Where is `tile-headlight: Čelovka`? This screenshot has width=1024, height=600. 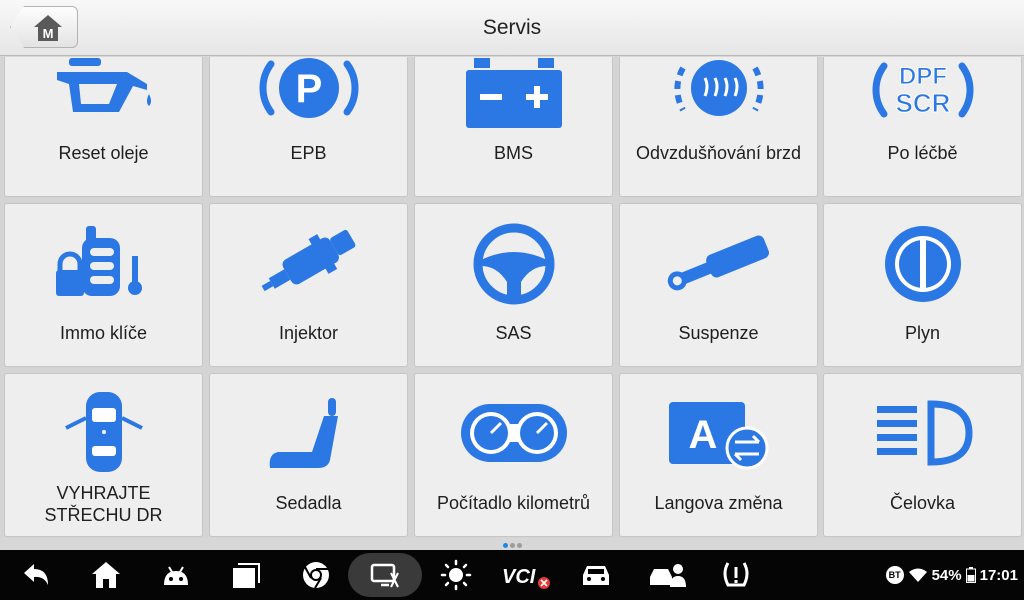 tile-headlight: Čelovka is located at coordinates (922, 455).